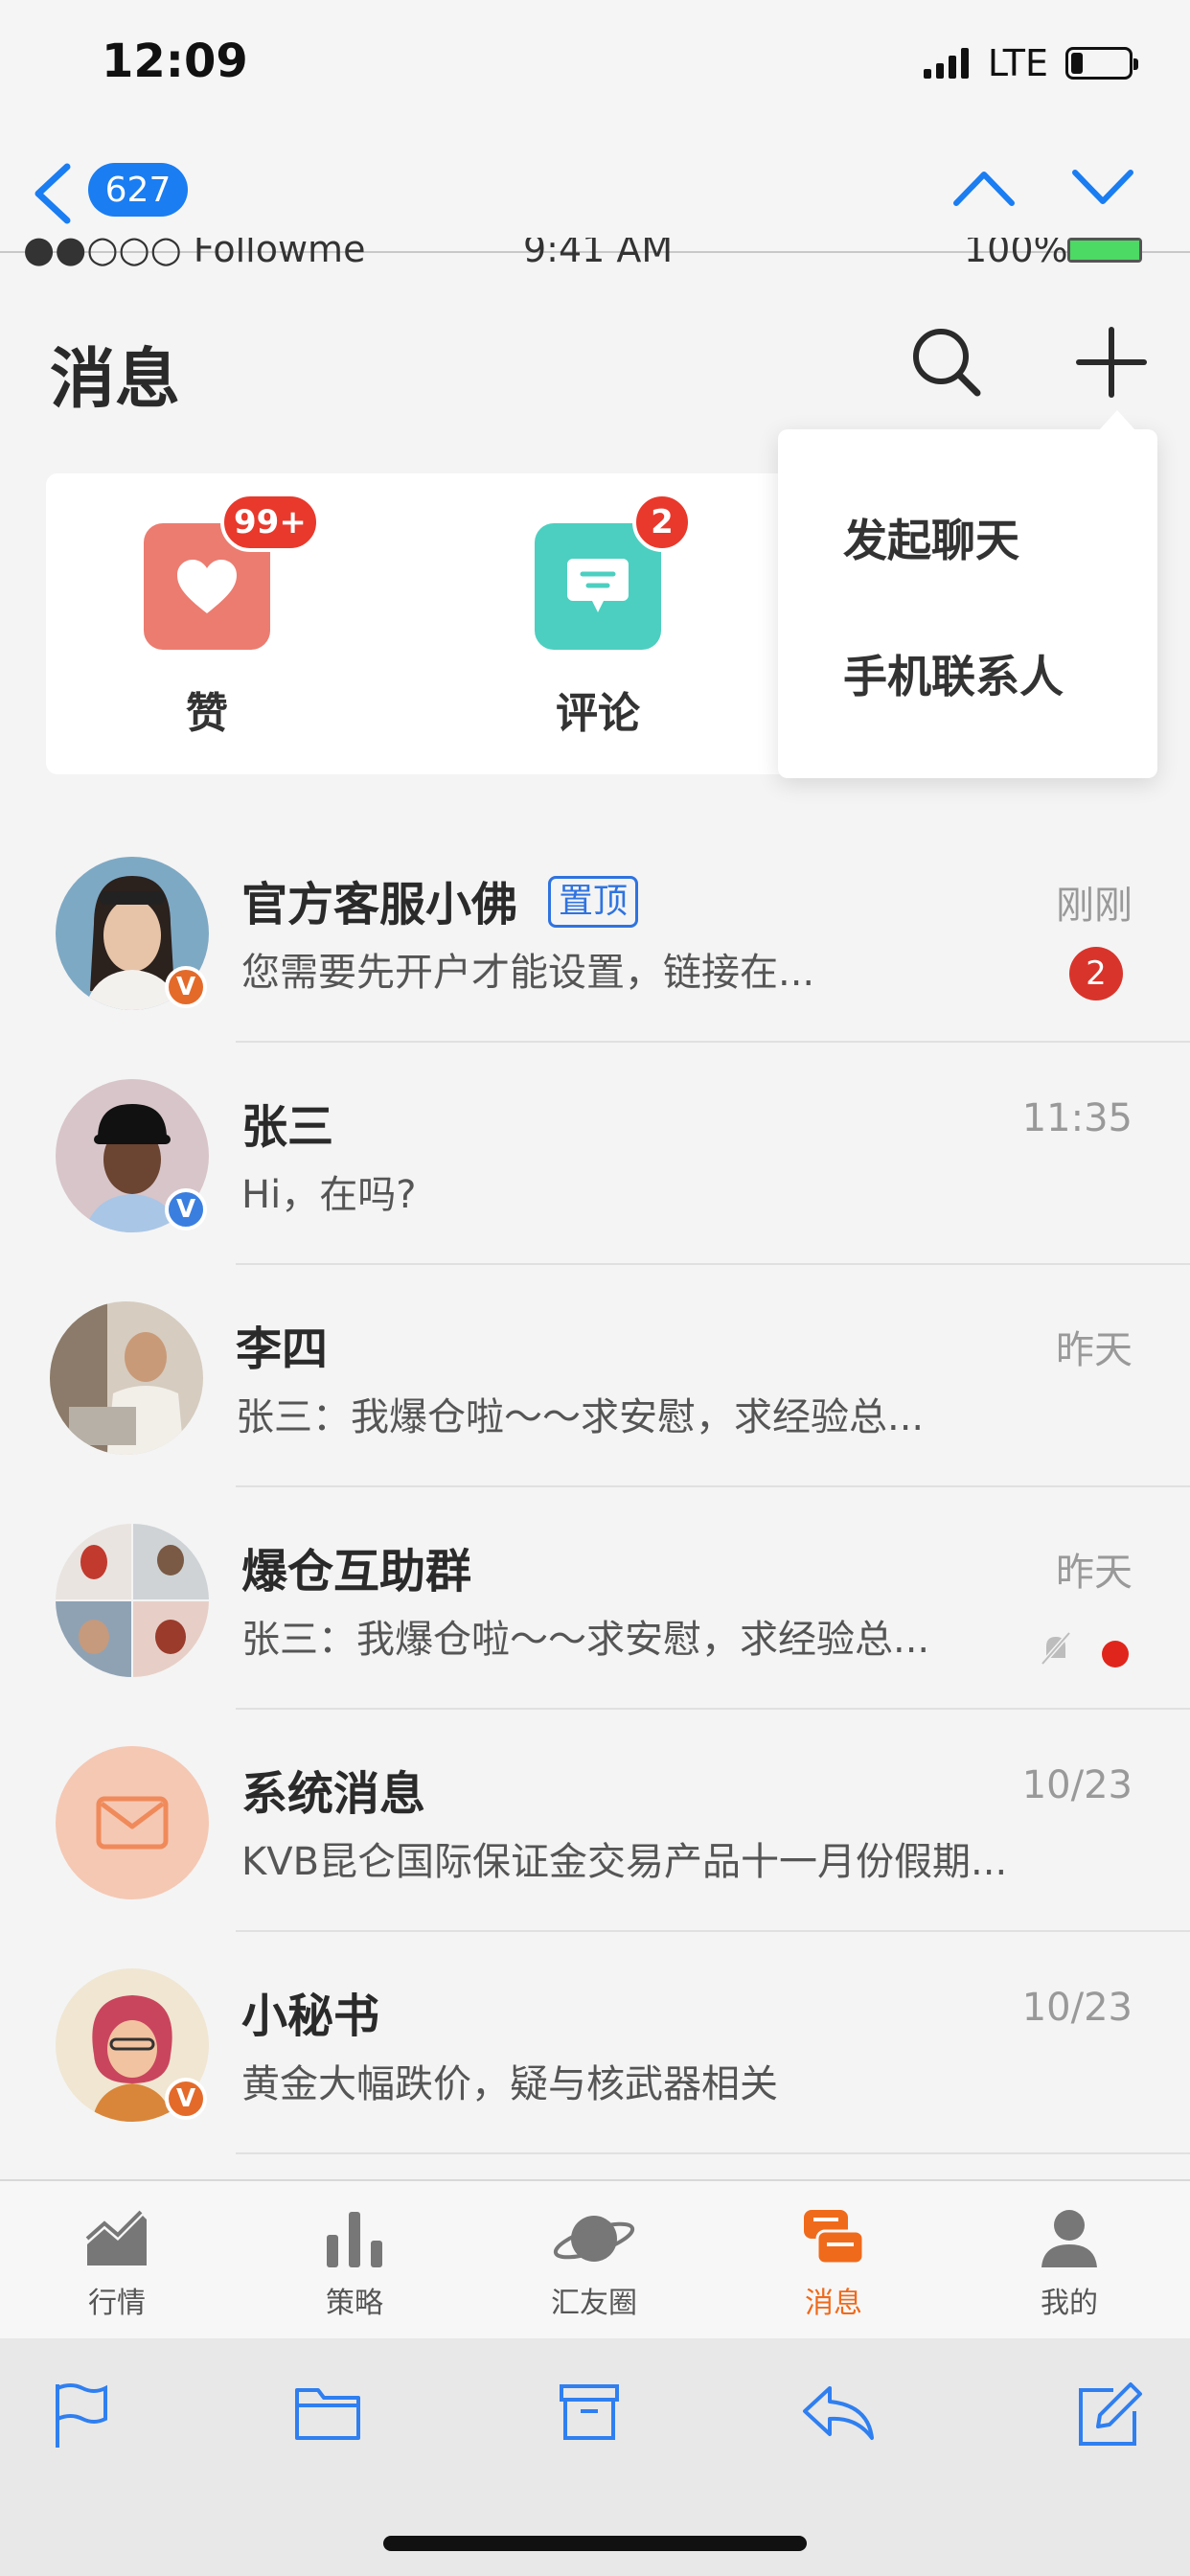 Image resolution: width=1190 pixels, height=2576 pixels. I want to click on home-indicator, so click(595, 2543).